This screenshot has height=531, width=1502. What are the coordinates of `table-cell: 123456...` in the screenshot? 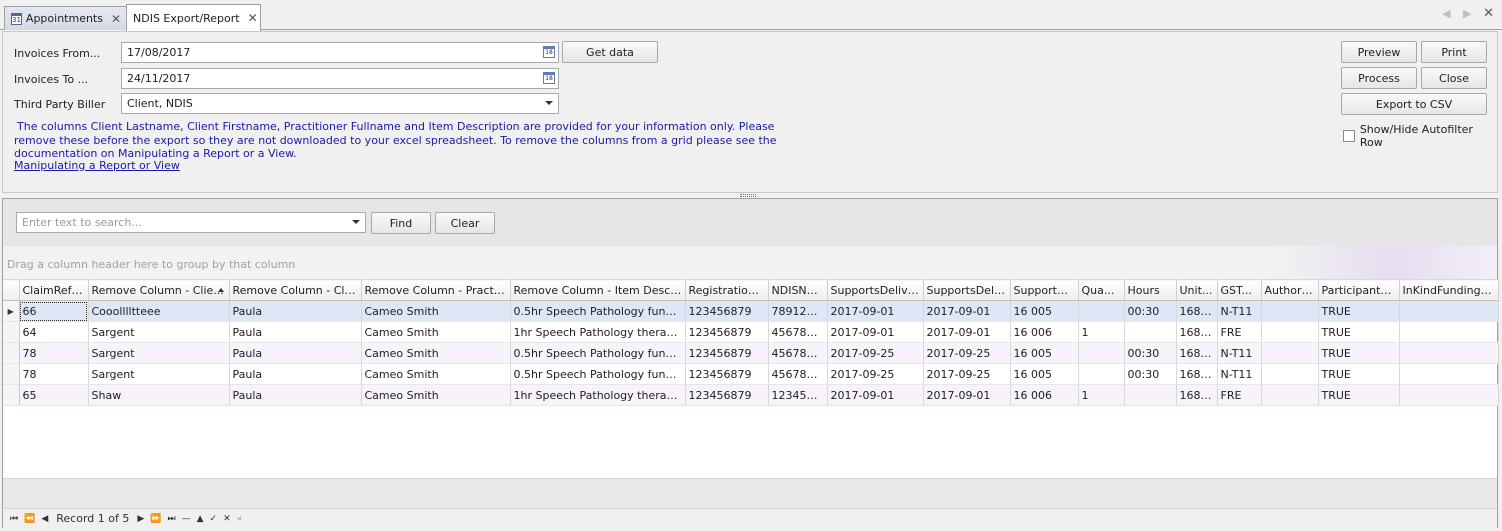 It's located at (798, 395).